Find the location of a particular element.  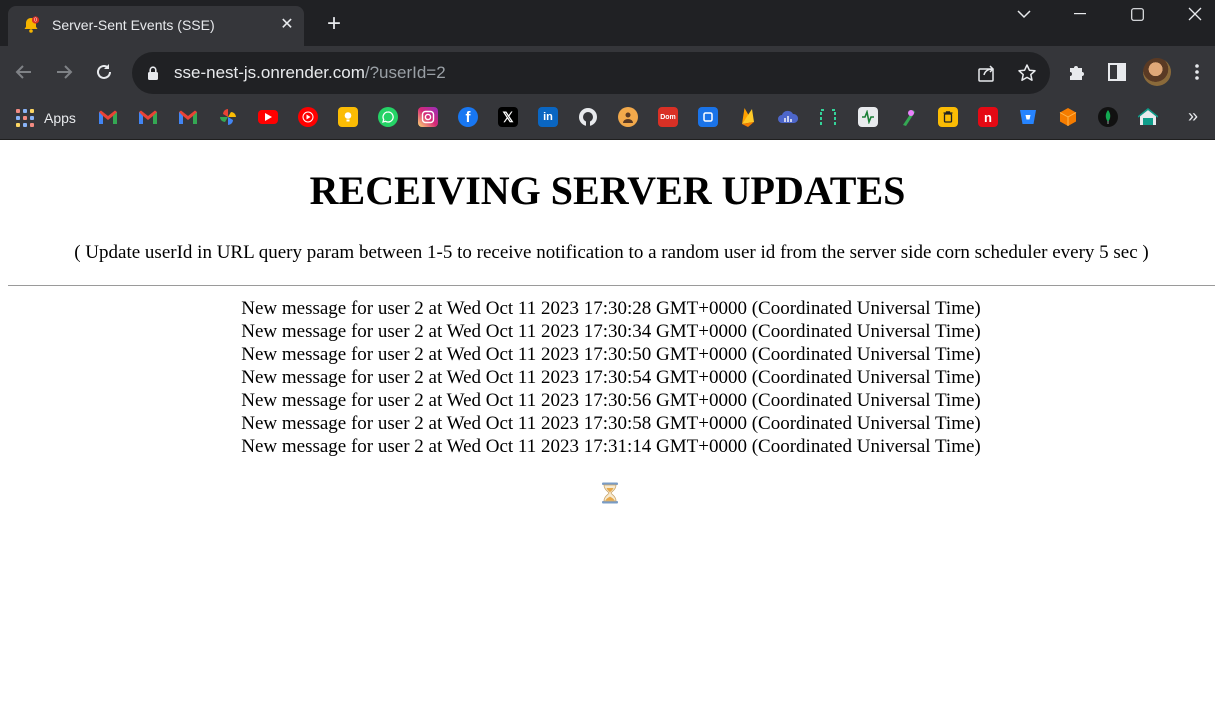

puzzle-piece-icon is located at coordinates (1077, 73).